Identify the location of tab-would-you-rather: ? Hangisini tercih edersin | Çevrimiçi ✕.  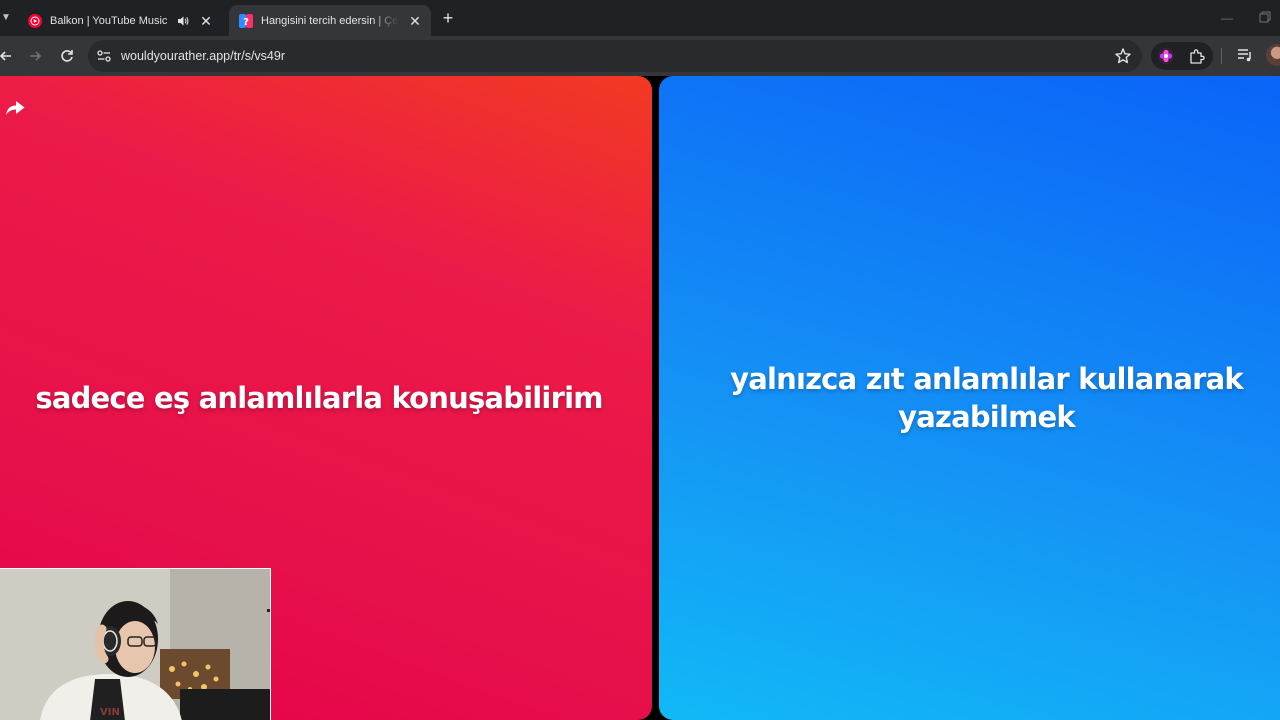
(330, 20).